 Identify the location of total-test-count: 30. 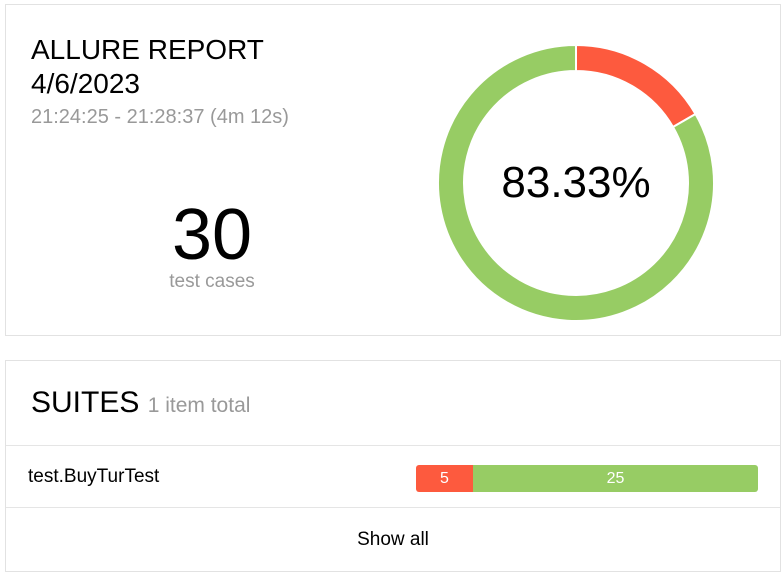
(212, 235).